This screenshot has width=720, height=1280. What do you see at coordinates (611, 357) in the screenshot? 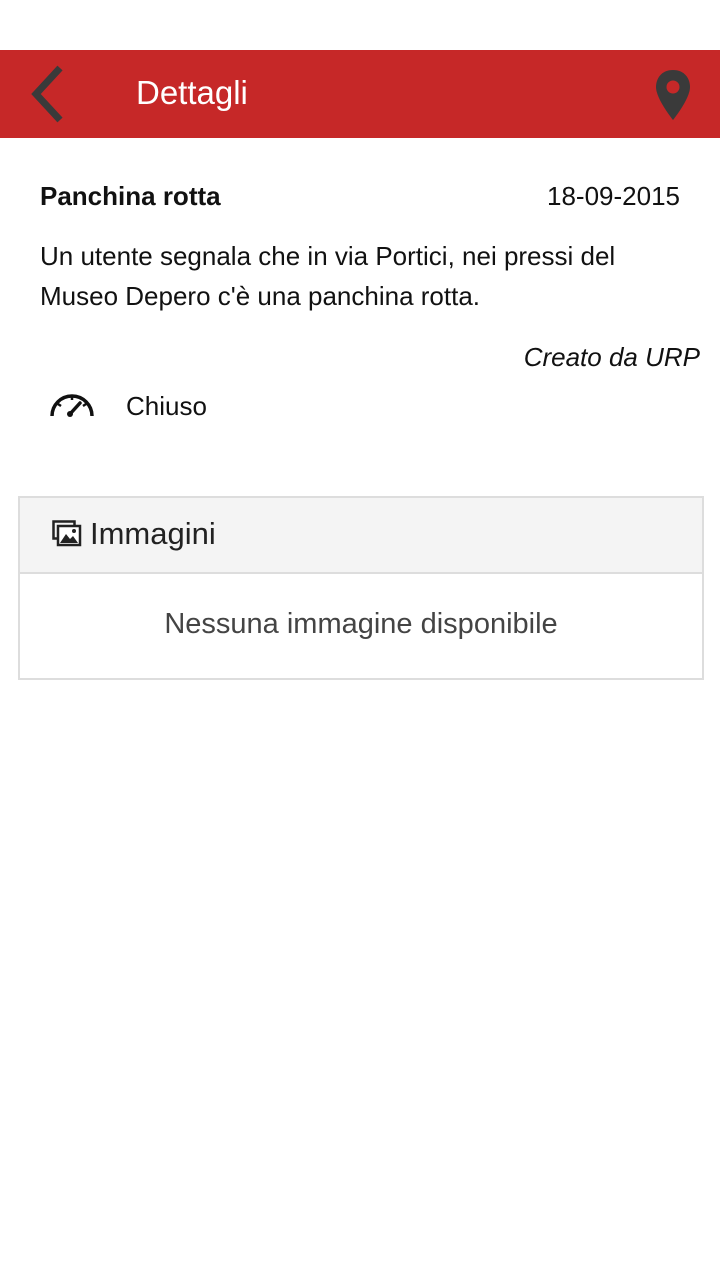
I see `report-creator: Creato da URP` at bounding box center [611, 357].